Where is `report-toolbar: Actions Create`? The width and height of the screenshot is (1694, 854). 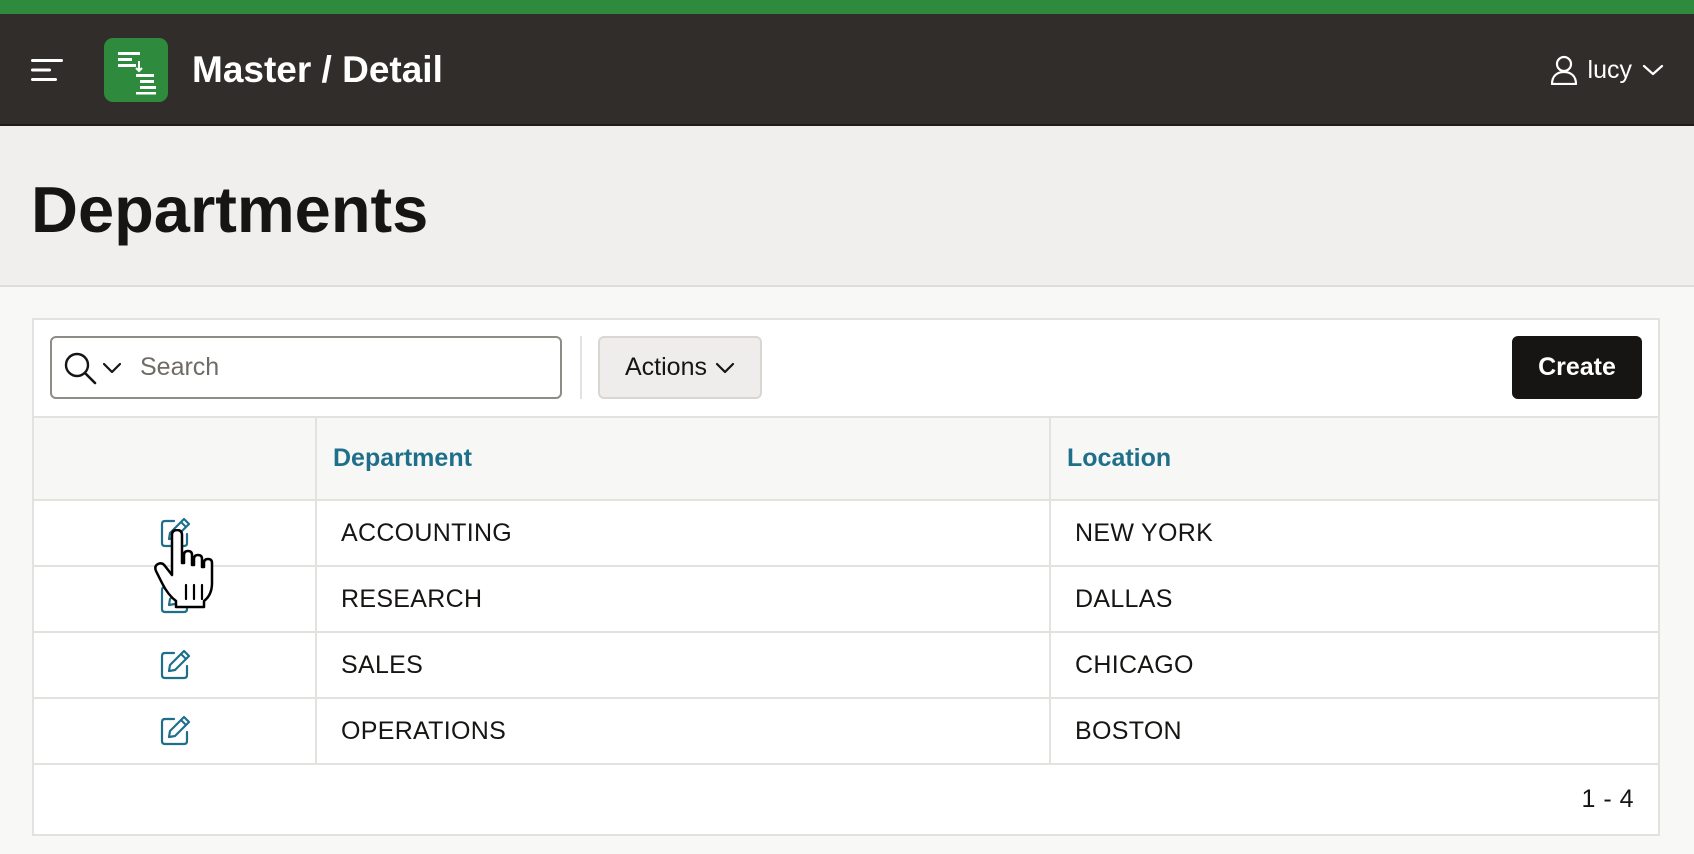 report-toolbar: Actions Create is located at coordinates (846, 369).